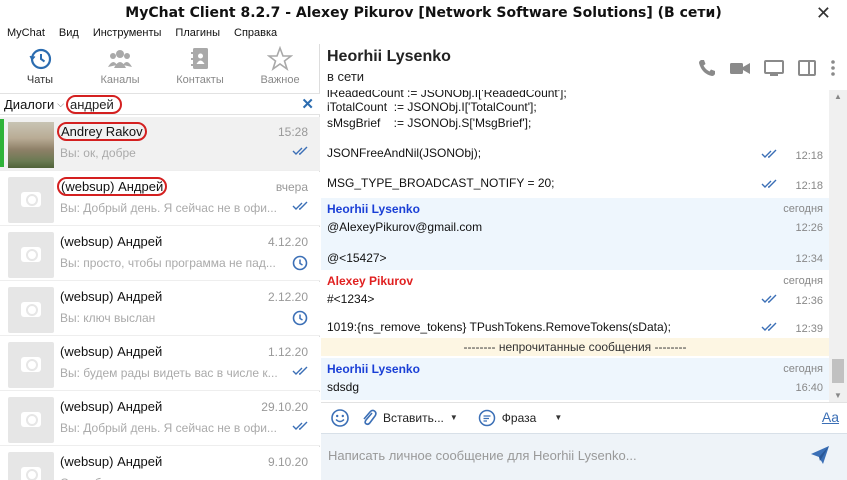  I want to click on paperclip-icon, so click(370, 417).